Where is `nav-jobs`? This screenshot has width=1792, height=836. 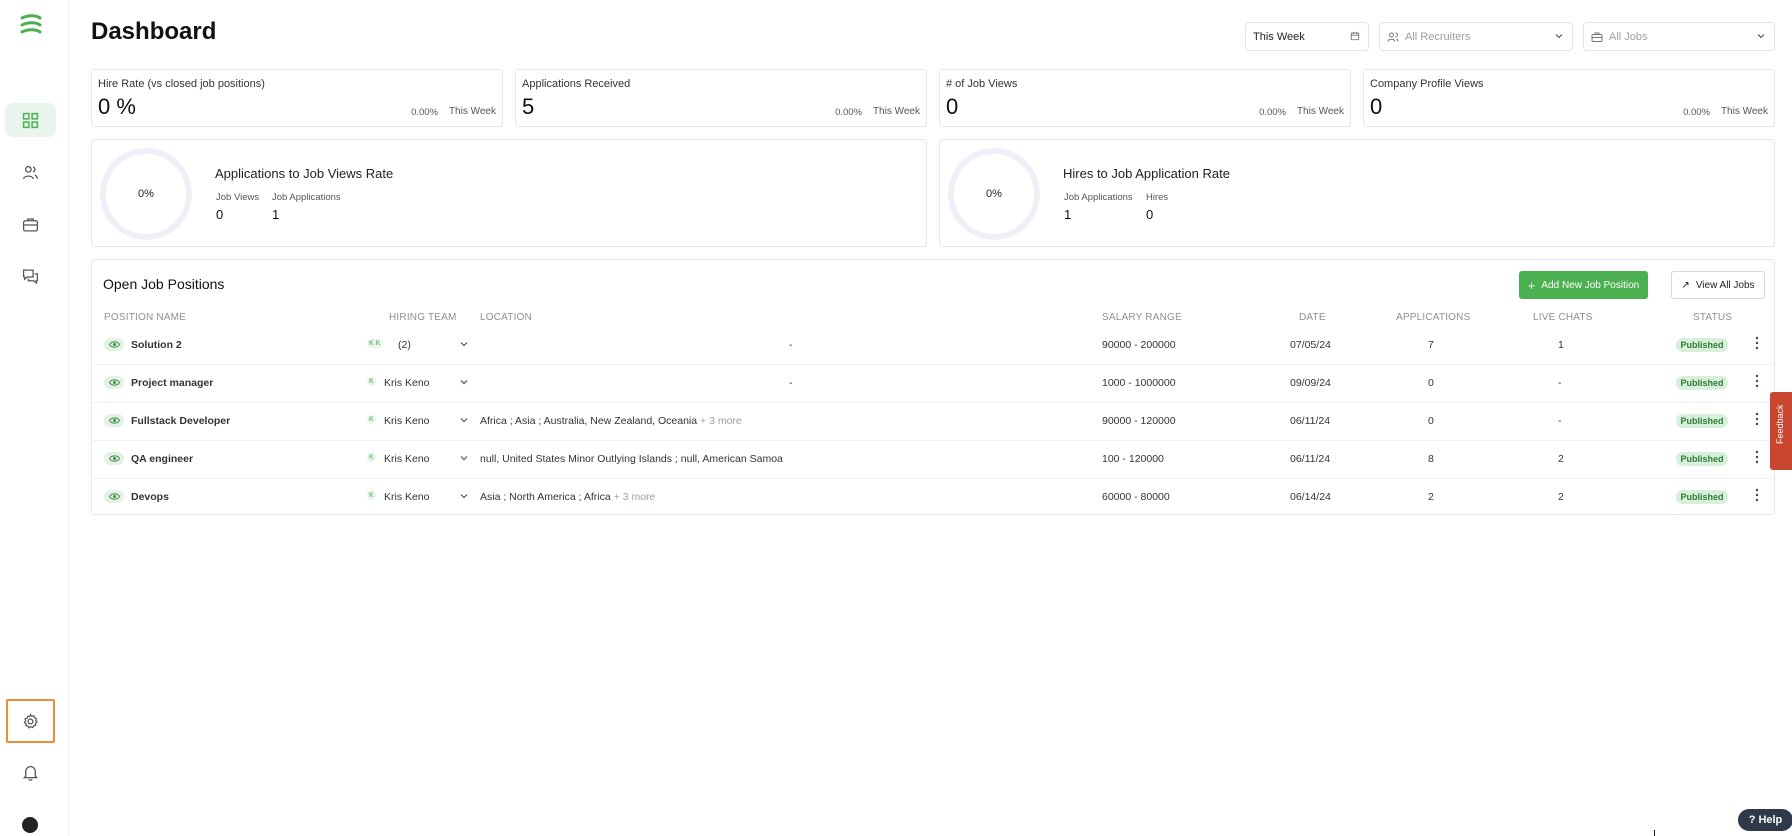
nav-jobs is located at coordinates (30, 224).